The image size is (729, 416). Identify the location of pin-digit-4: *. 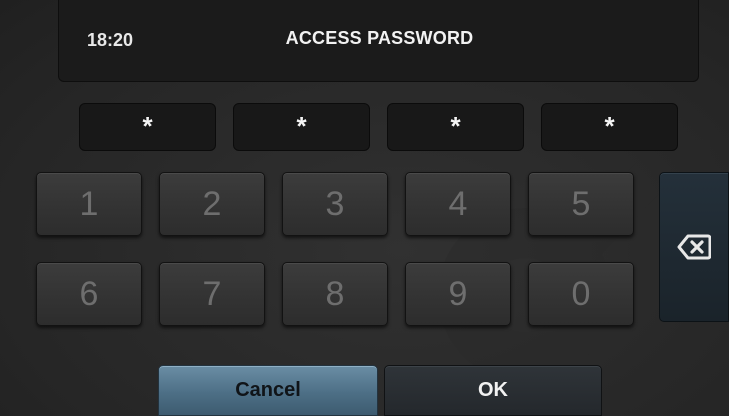
(609, 127).